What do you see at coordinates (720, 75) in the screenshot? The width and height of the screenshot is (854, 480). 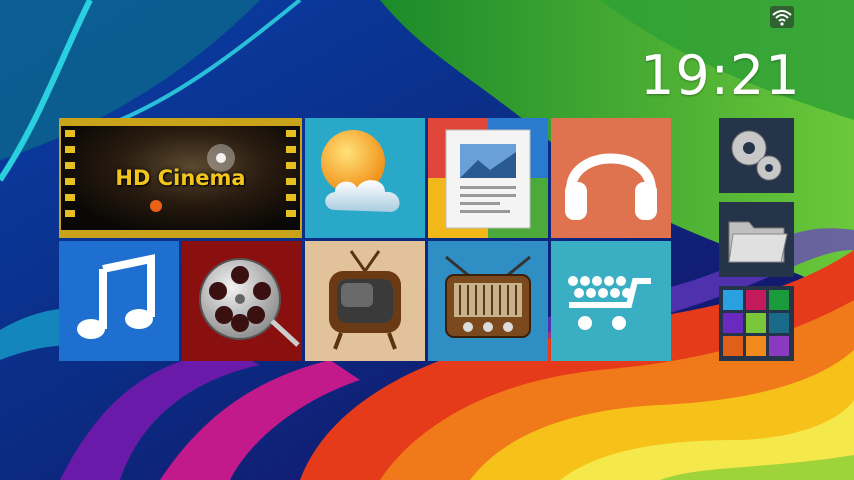 I see `clock: 19:21` at bounding box center [720, 75].